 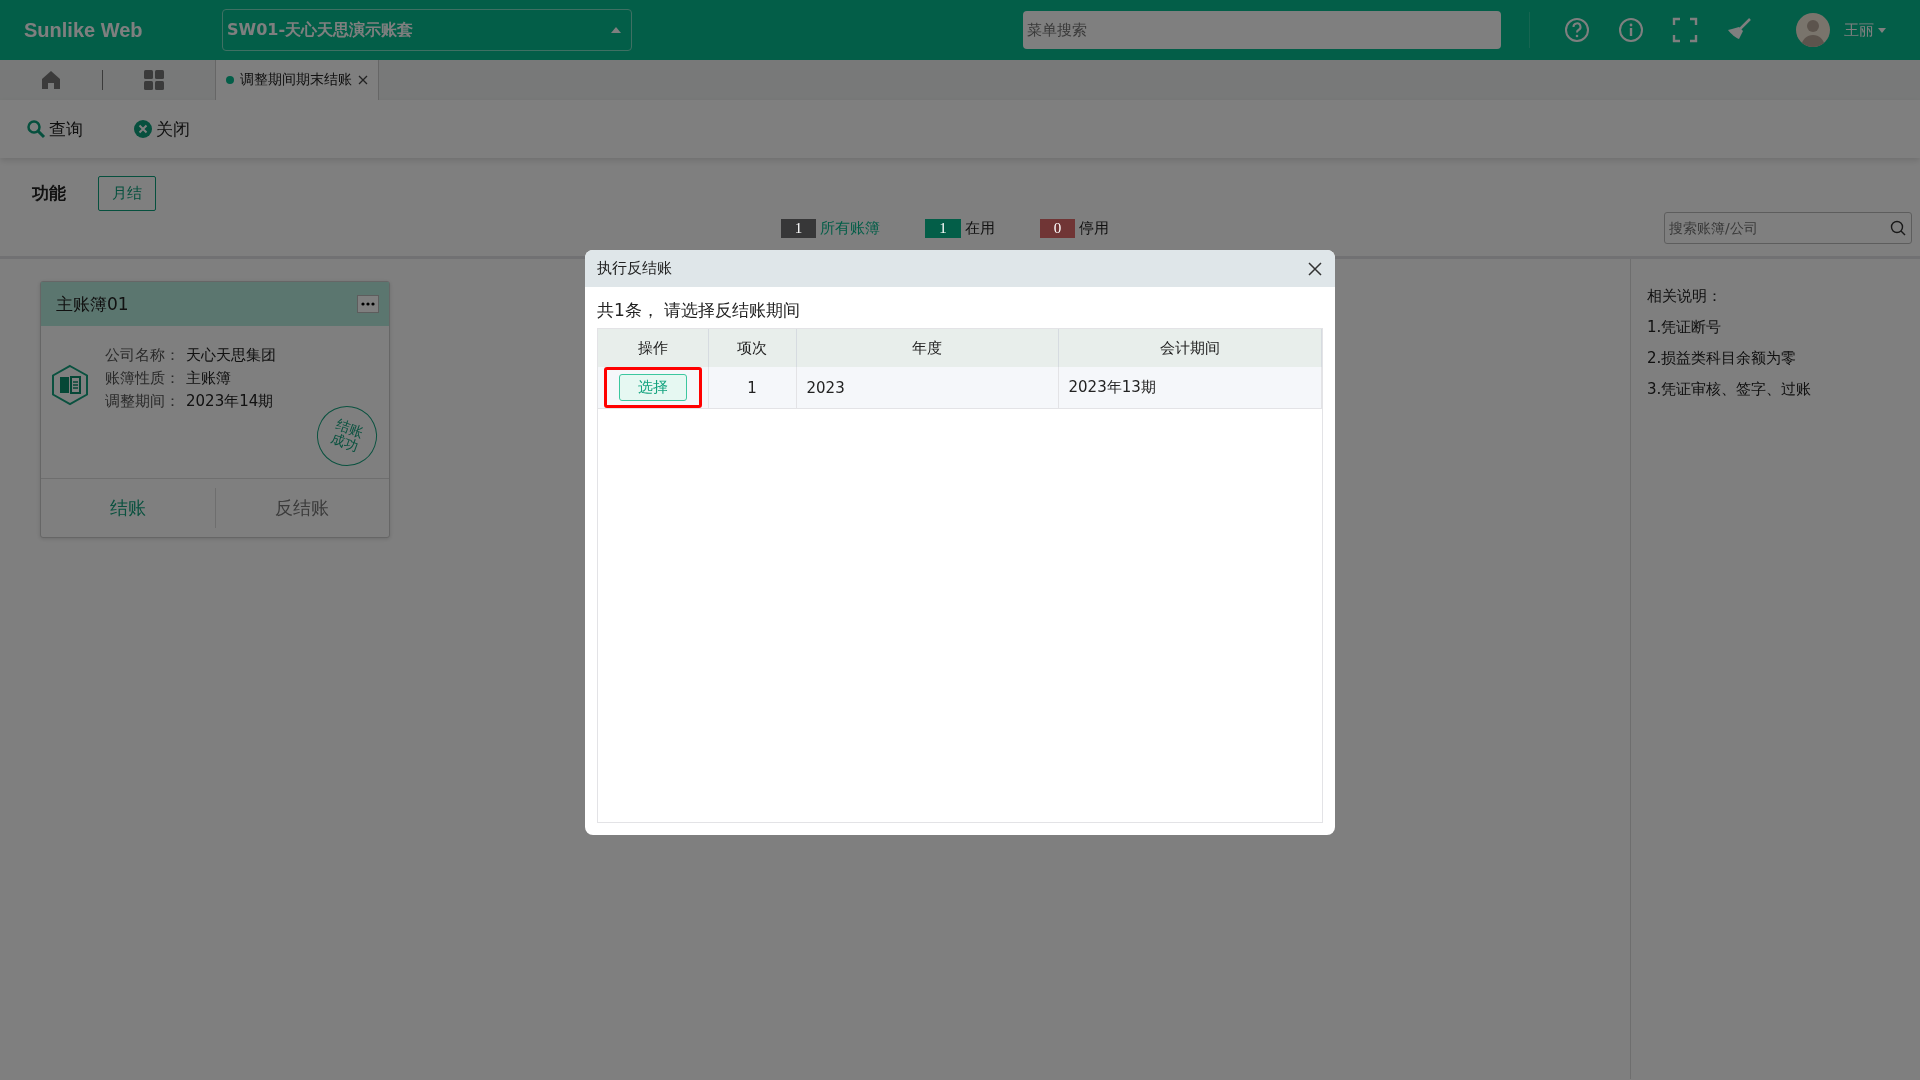 I want to click on reverse-close-button: 反结账, so click(x=301, y=508).